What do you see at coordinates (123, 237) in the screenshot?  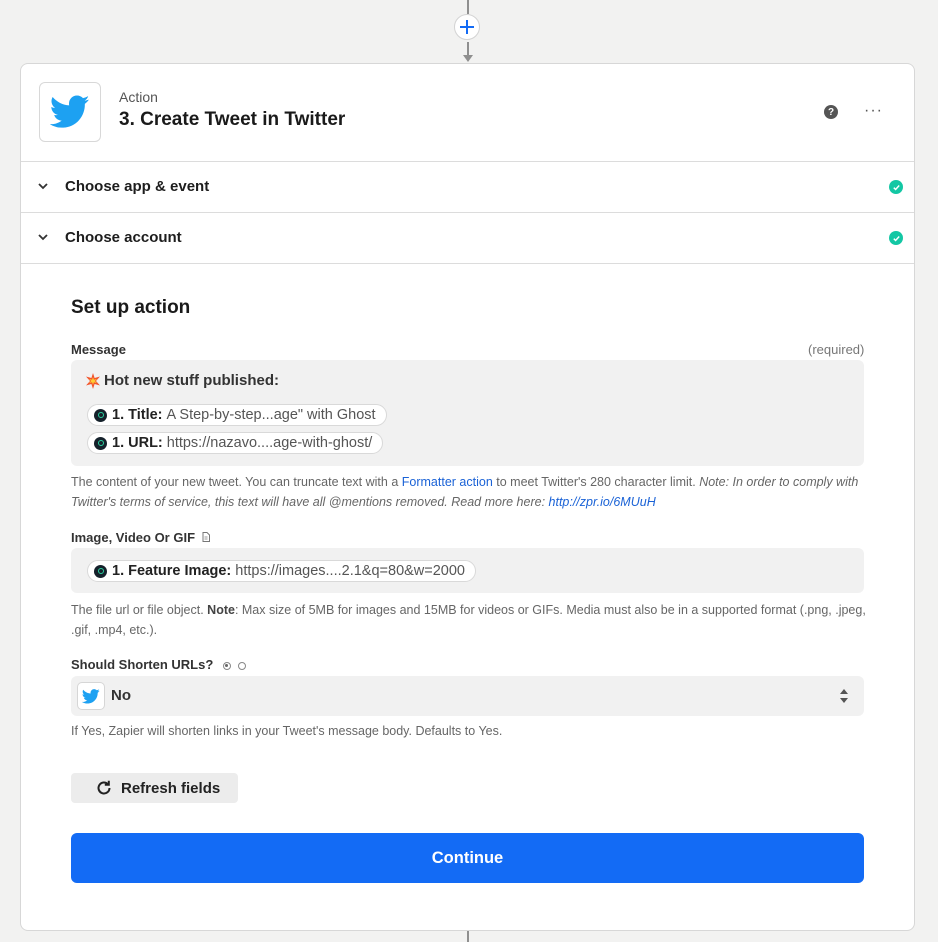 I see `section-label: Choose account` at bounding box center [123, 237].